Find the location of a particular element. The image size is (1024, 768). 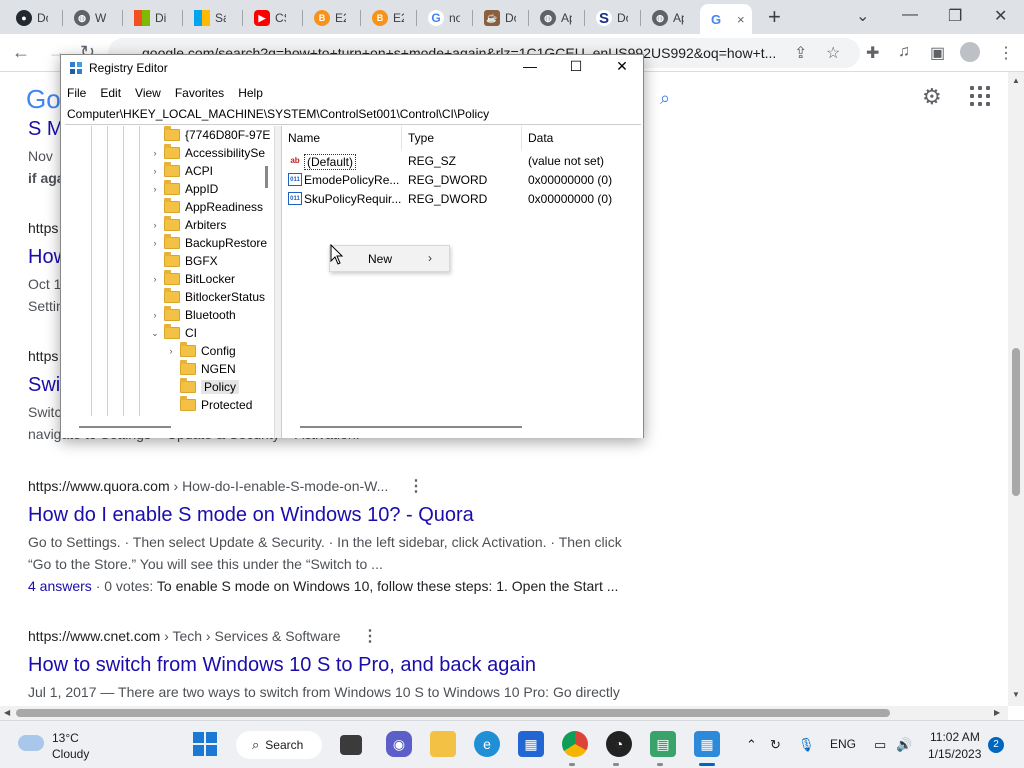

extensions-icon: ✚ is located at coordinates (872, 53).